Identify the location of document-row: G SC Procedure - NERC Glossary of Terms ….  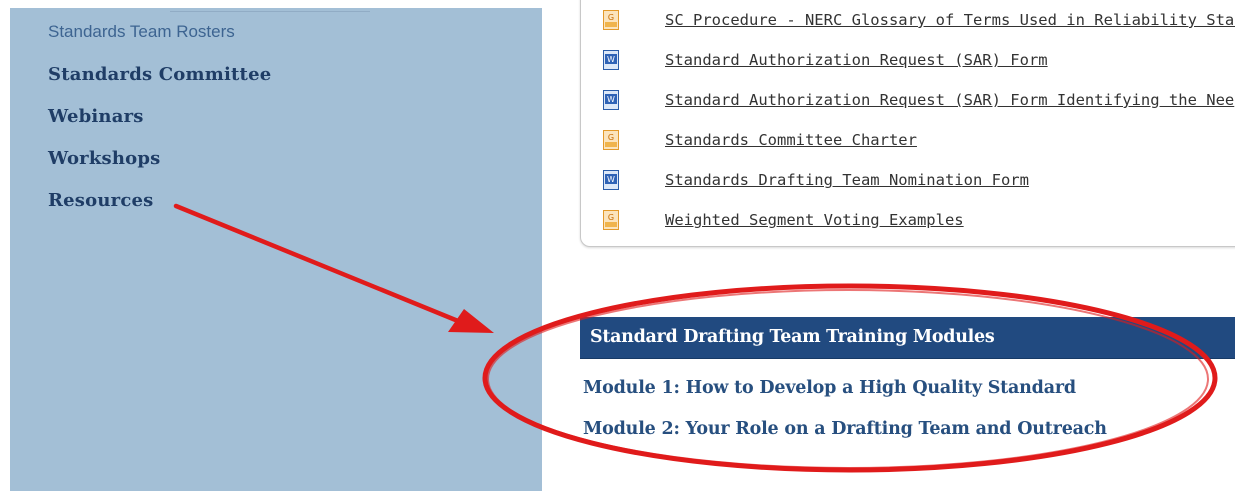
(908, 22).